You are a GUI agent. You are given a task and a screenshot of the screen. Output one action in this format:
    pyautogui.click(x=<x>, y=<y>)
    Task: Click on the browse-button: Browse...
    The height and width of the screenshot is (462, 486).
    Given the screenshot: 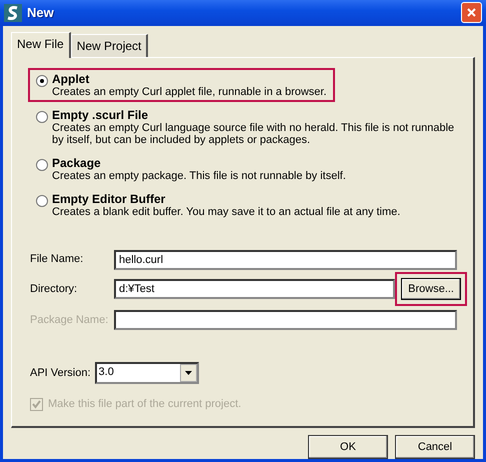 What is the action you would take?
    pyautogui.click(x=431, y=289)
    